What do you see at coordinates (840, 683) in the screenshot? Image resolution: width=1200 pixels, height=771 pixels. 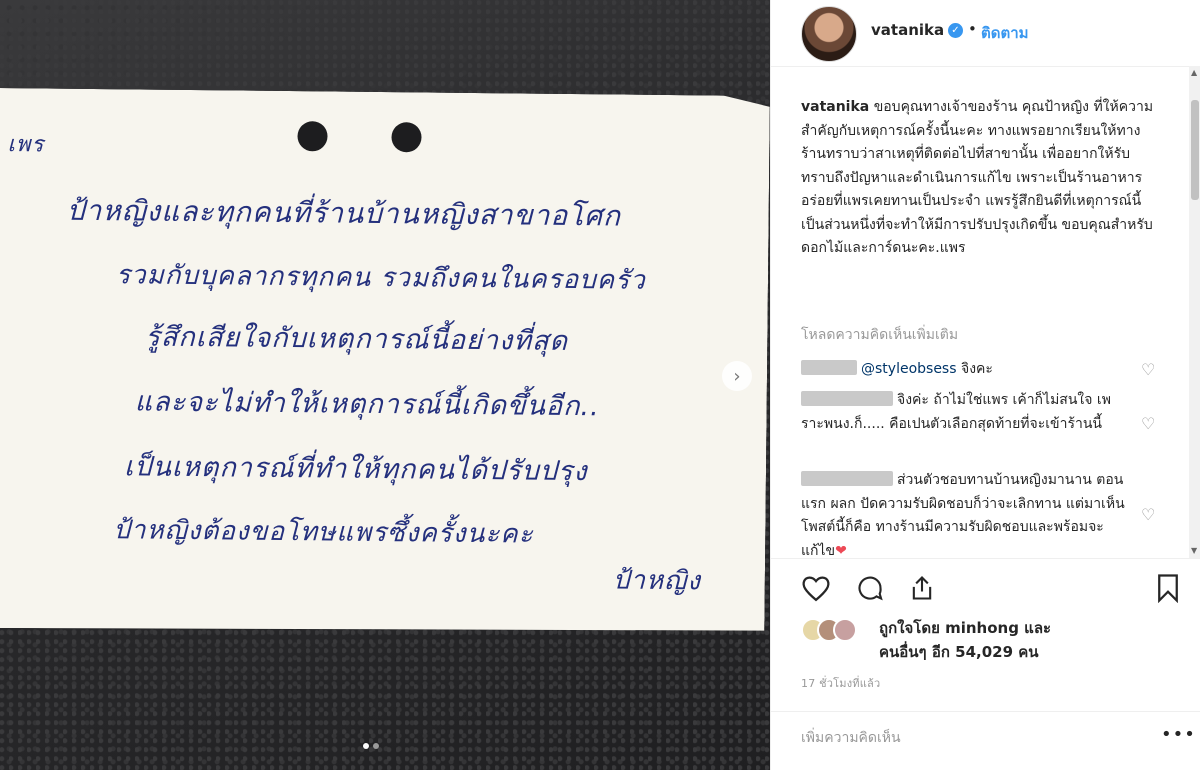 I see `post-timestamp: 17 ชั่วโมงที่แล้ว` at bounding box center [840, 683].